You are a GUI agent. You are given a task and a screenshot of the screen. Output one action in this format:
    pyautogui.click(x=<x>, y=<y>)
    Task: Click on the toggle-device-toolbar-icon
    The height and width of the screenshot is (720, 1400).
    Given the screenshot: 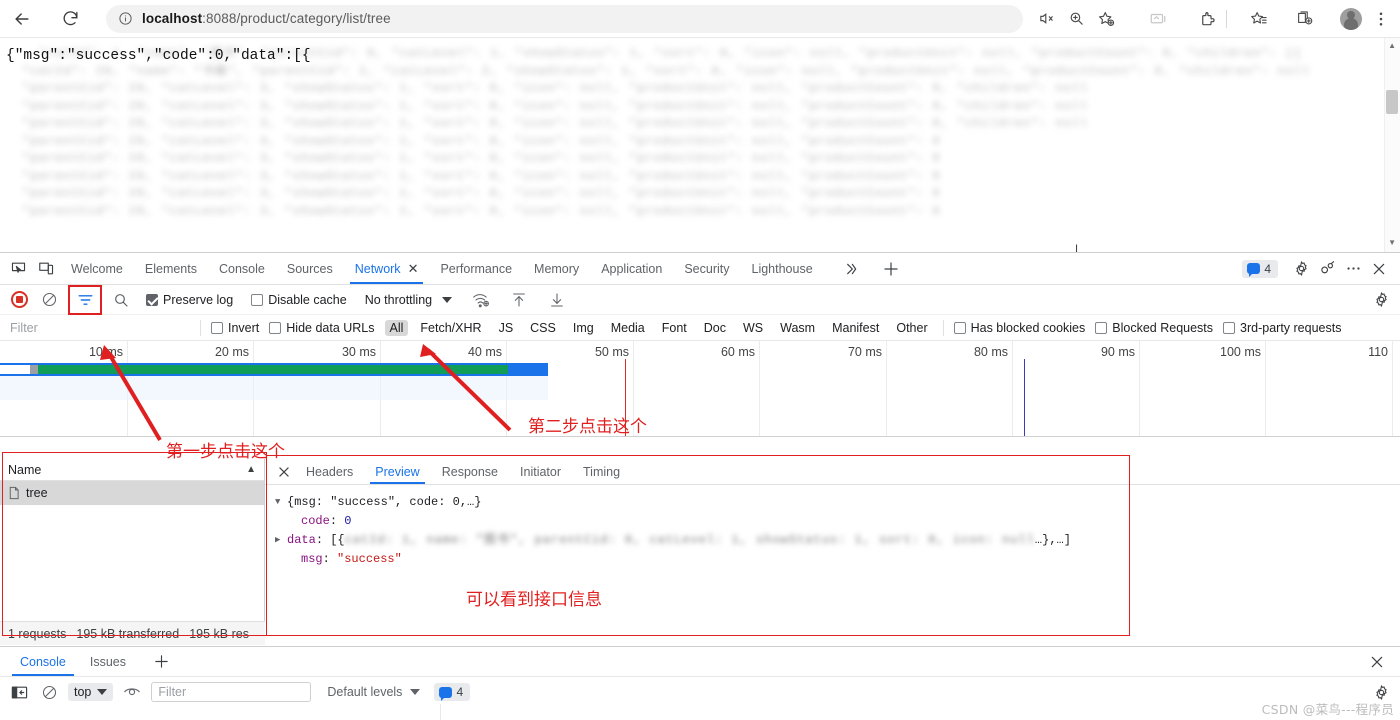 What is the action you would take?
    pyautogui.click(x=46, y=269)
    